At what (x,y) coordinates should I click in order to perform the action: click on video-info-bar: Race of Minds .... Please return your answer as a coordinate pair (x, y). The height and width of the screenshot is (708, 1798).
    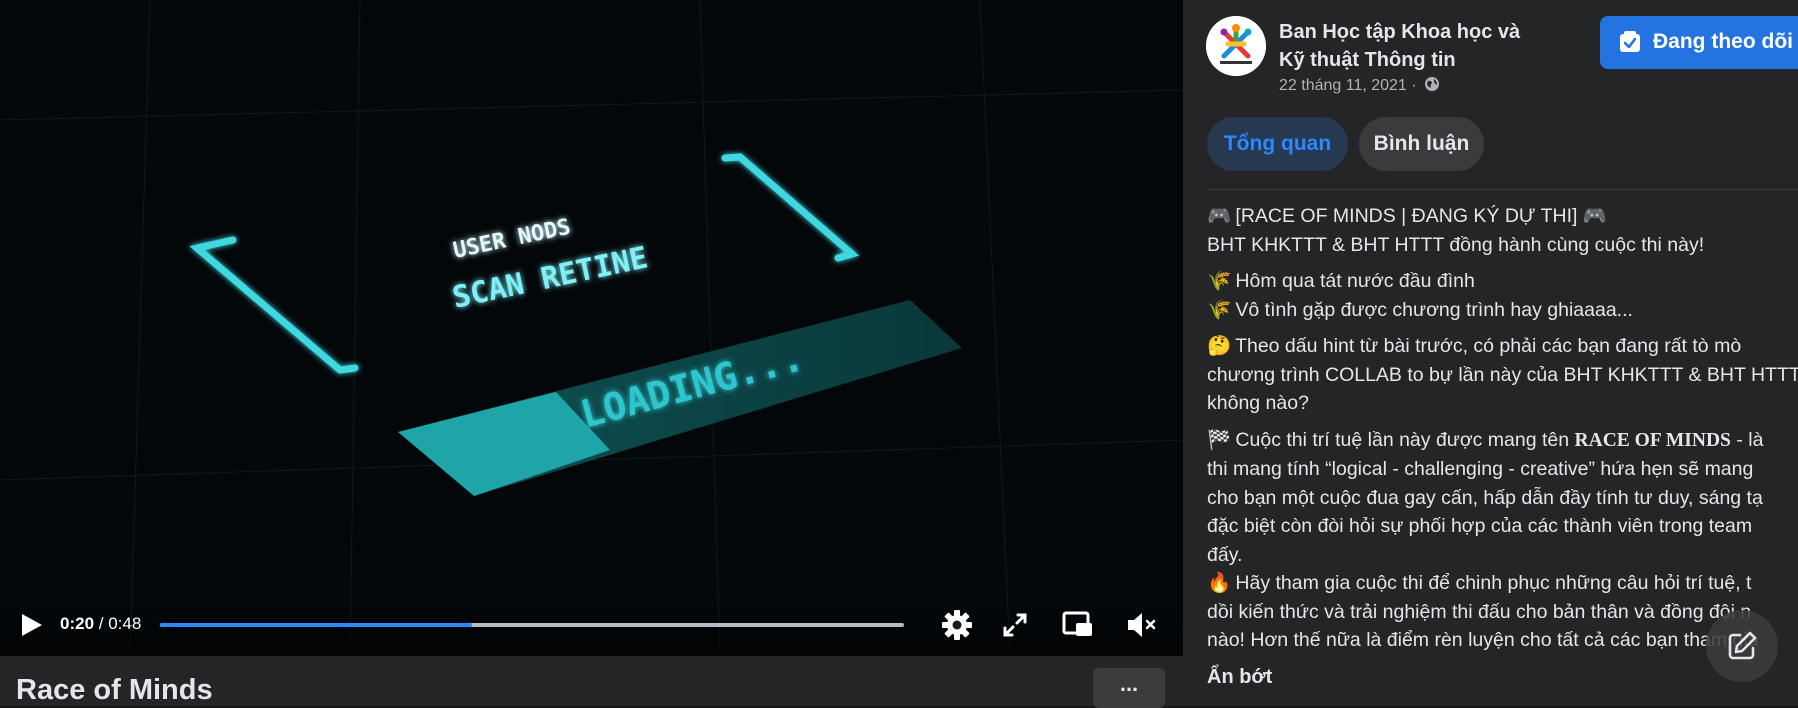
    Looking at the image, I should click on (591, 682).